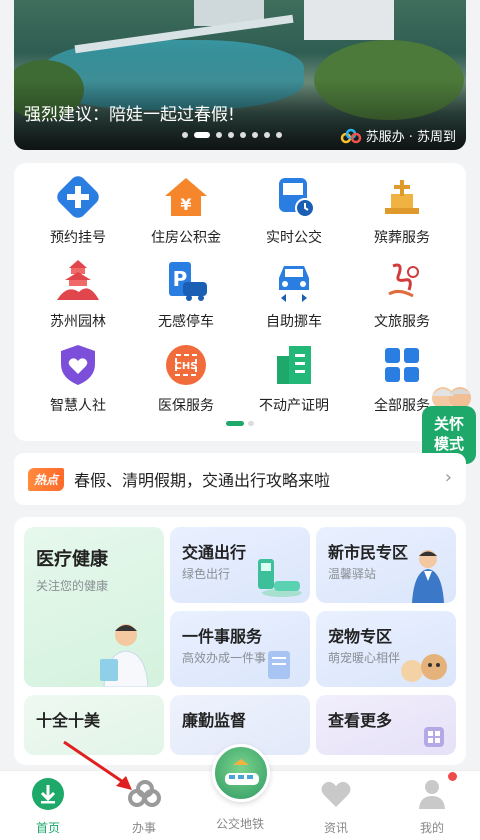 Image resolution: width=480 pixels, height=840 pixels. I want to click on service-parking: P 无感停车, so click(186, 294).